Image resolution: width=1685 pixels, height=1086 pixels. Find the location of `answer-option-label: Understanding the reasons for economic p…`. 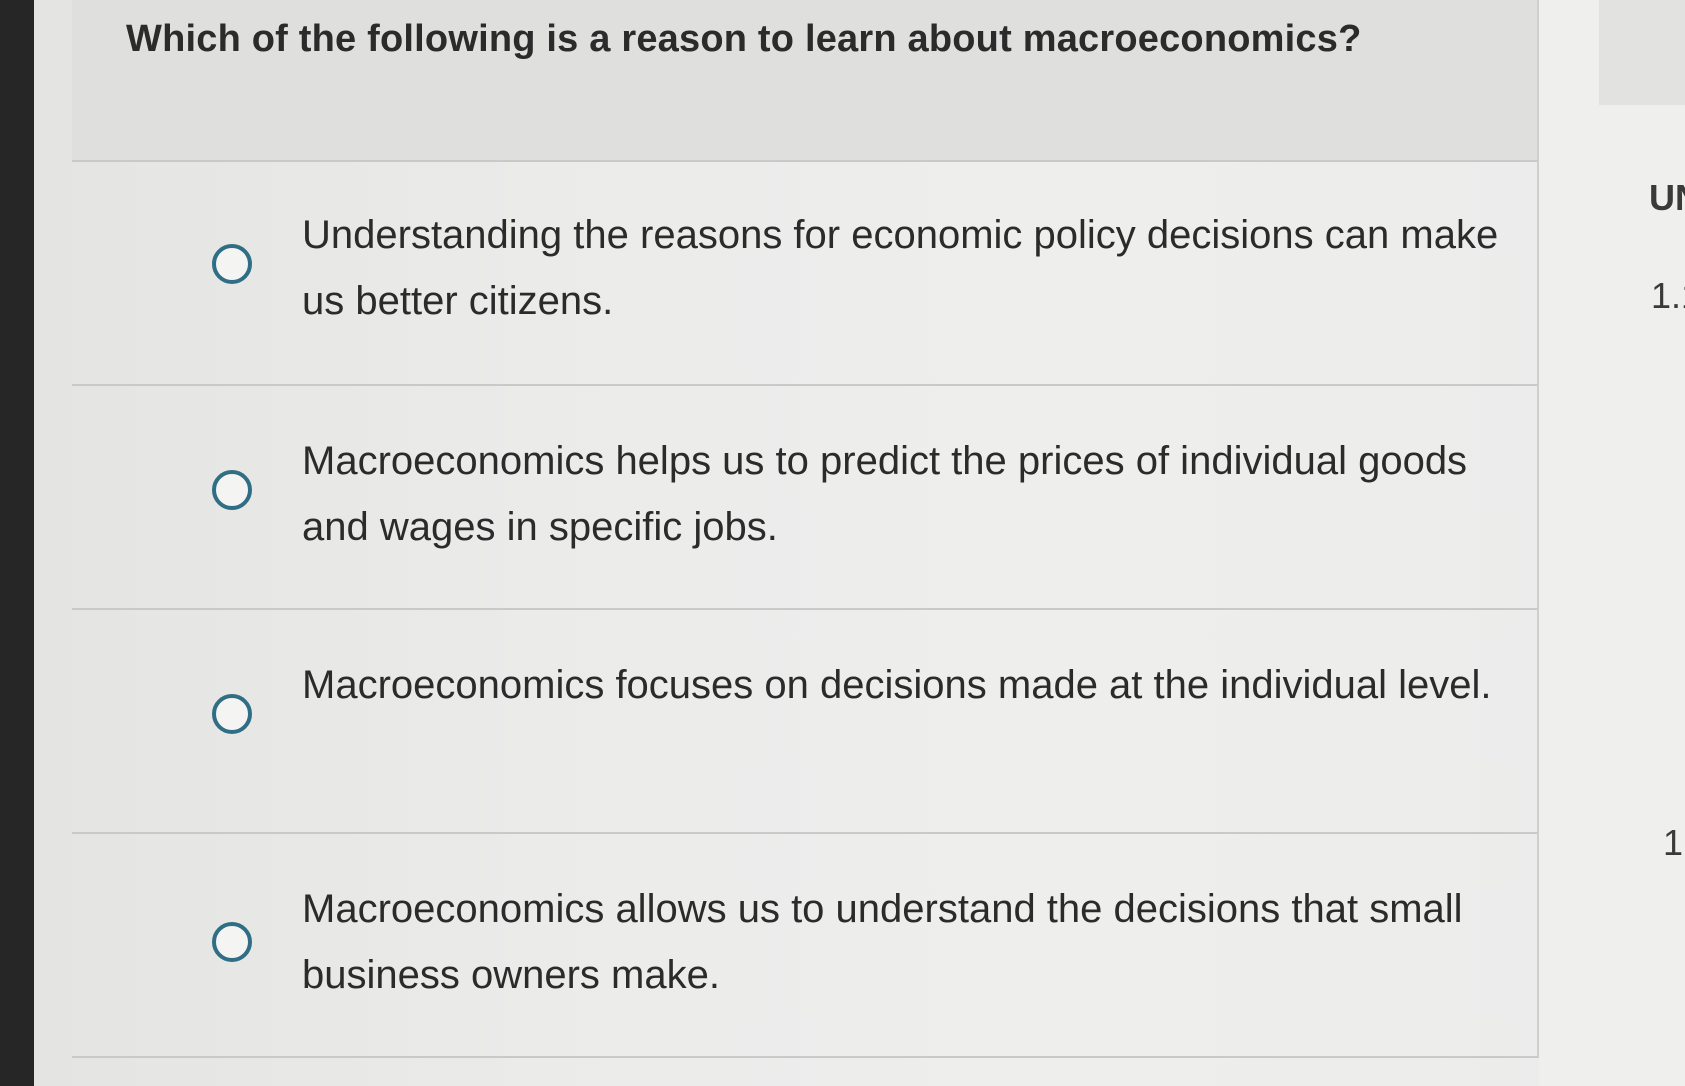

answer-option-label: Understanding the reasons for economic p… is located at coordinates (900, 268).